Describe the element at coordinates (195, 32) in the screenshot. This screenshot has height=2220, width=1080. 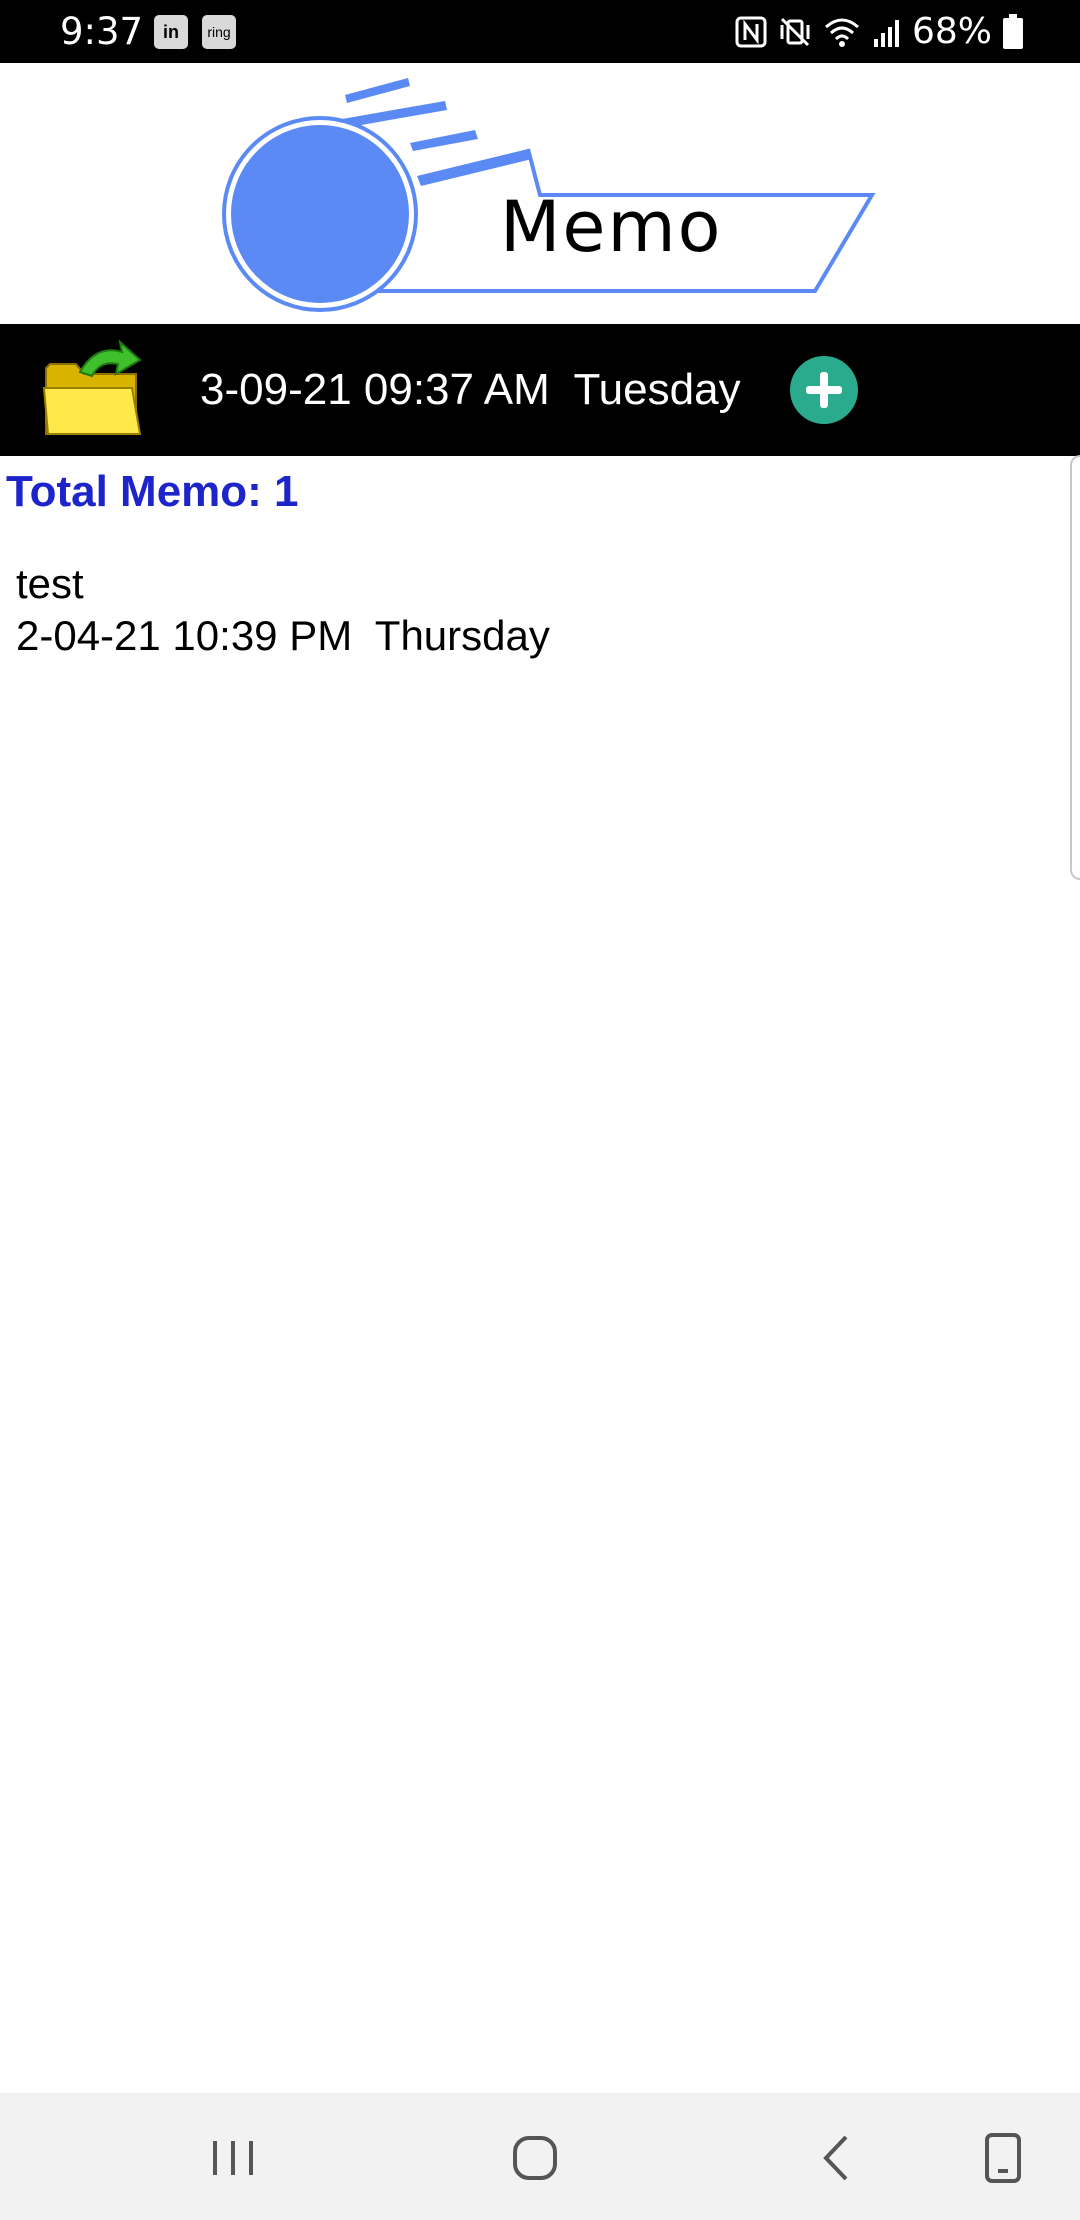
I see `notification-icons: in ring` at that location.